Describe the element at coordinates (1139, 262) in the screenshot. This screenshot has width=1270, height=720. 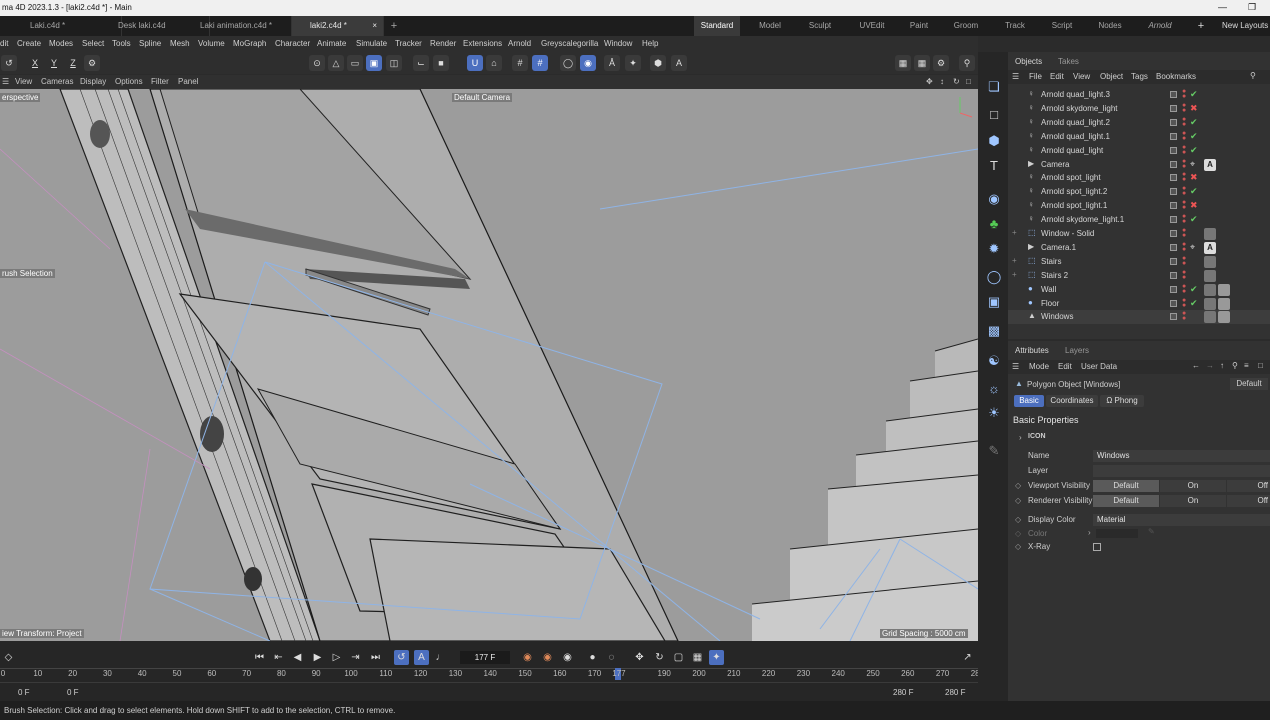
I see `object-row: + ⬚ Stairs ● ●` at that location.